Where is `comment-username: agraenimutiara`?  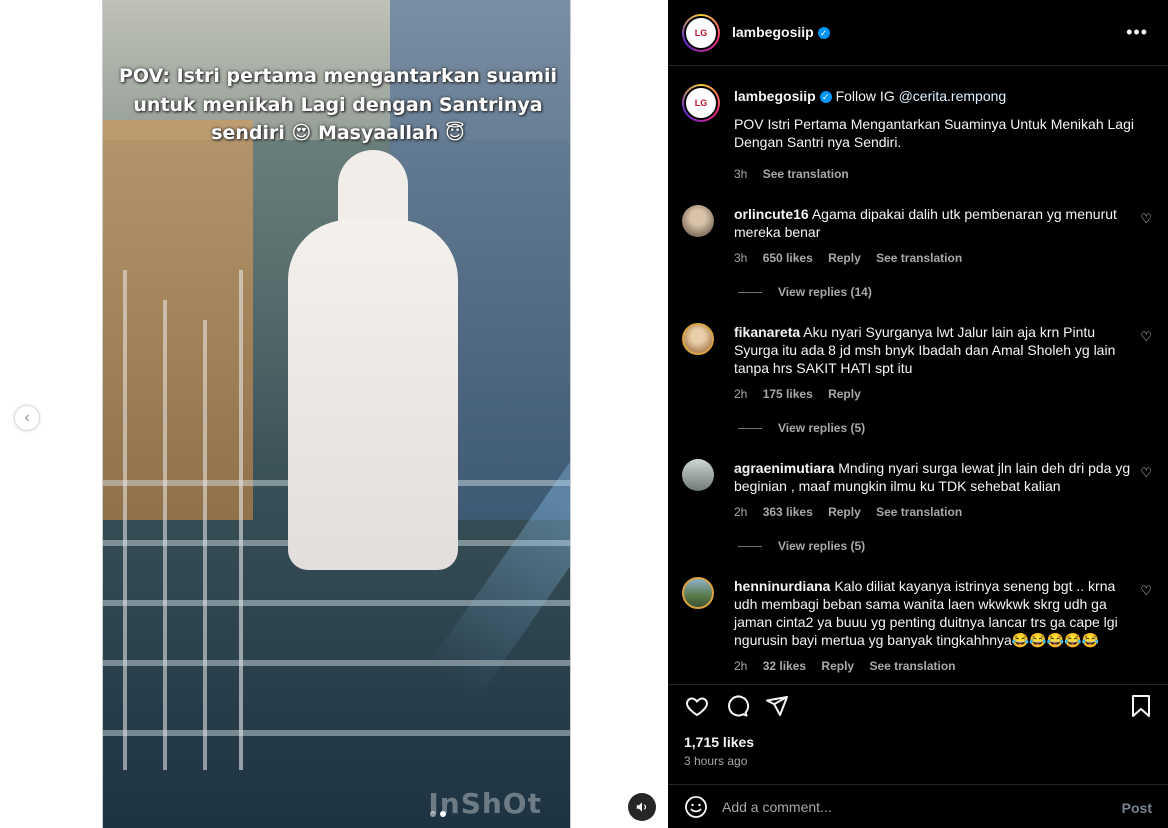
comment-username: agraenimutiara is located at coordinates (784, 468).